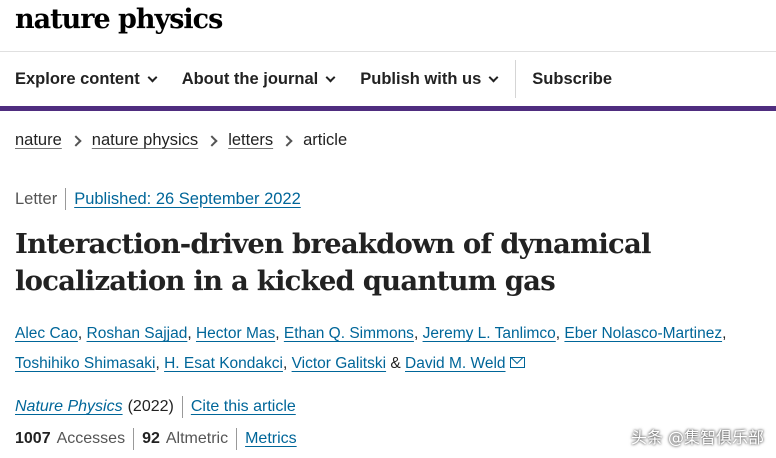 The image size is (776, 458). I want to click on accesses-count: 1007, so click(33, 438).